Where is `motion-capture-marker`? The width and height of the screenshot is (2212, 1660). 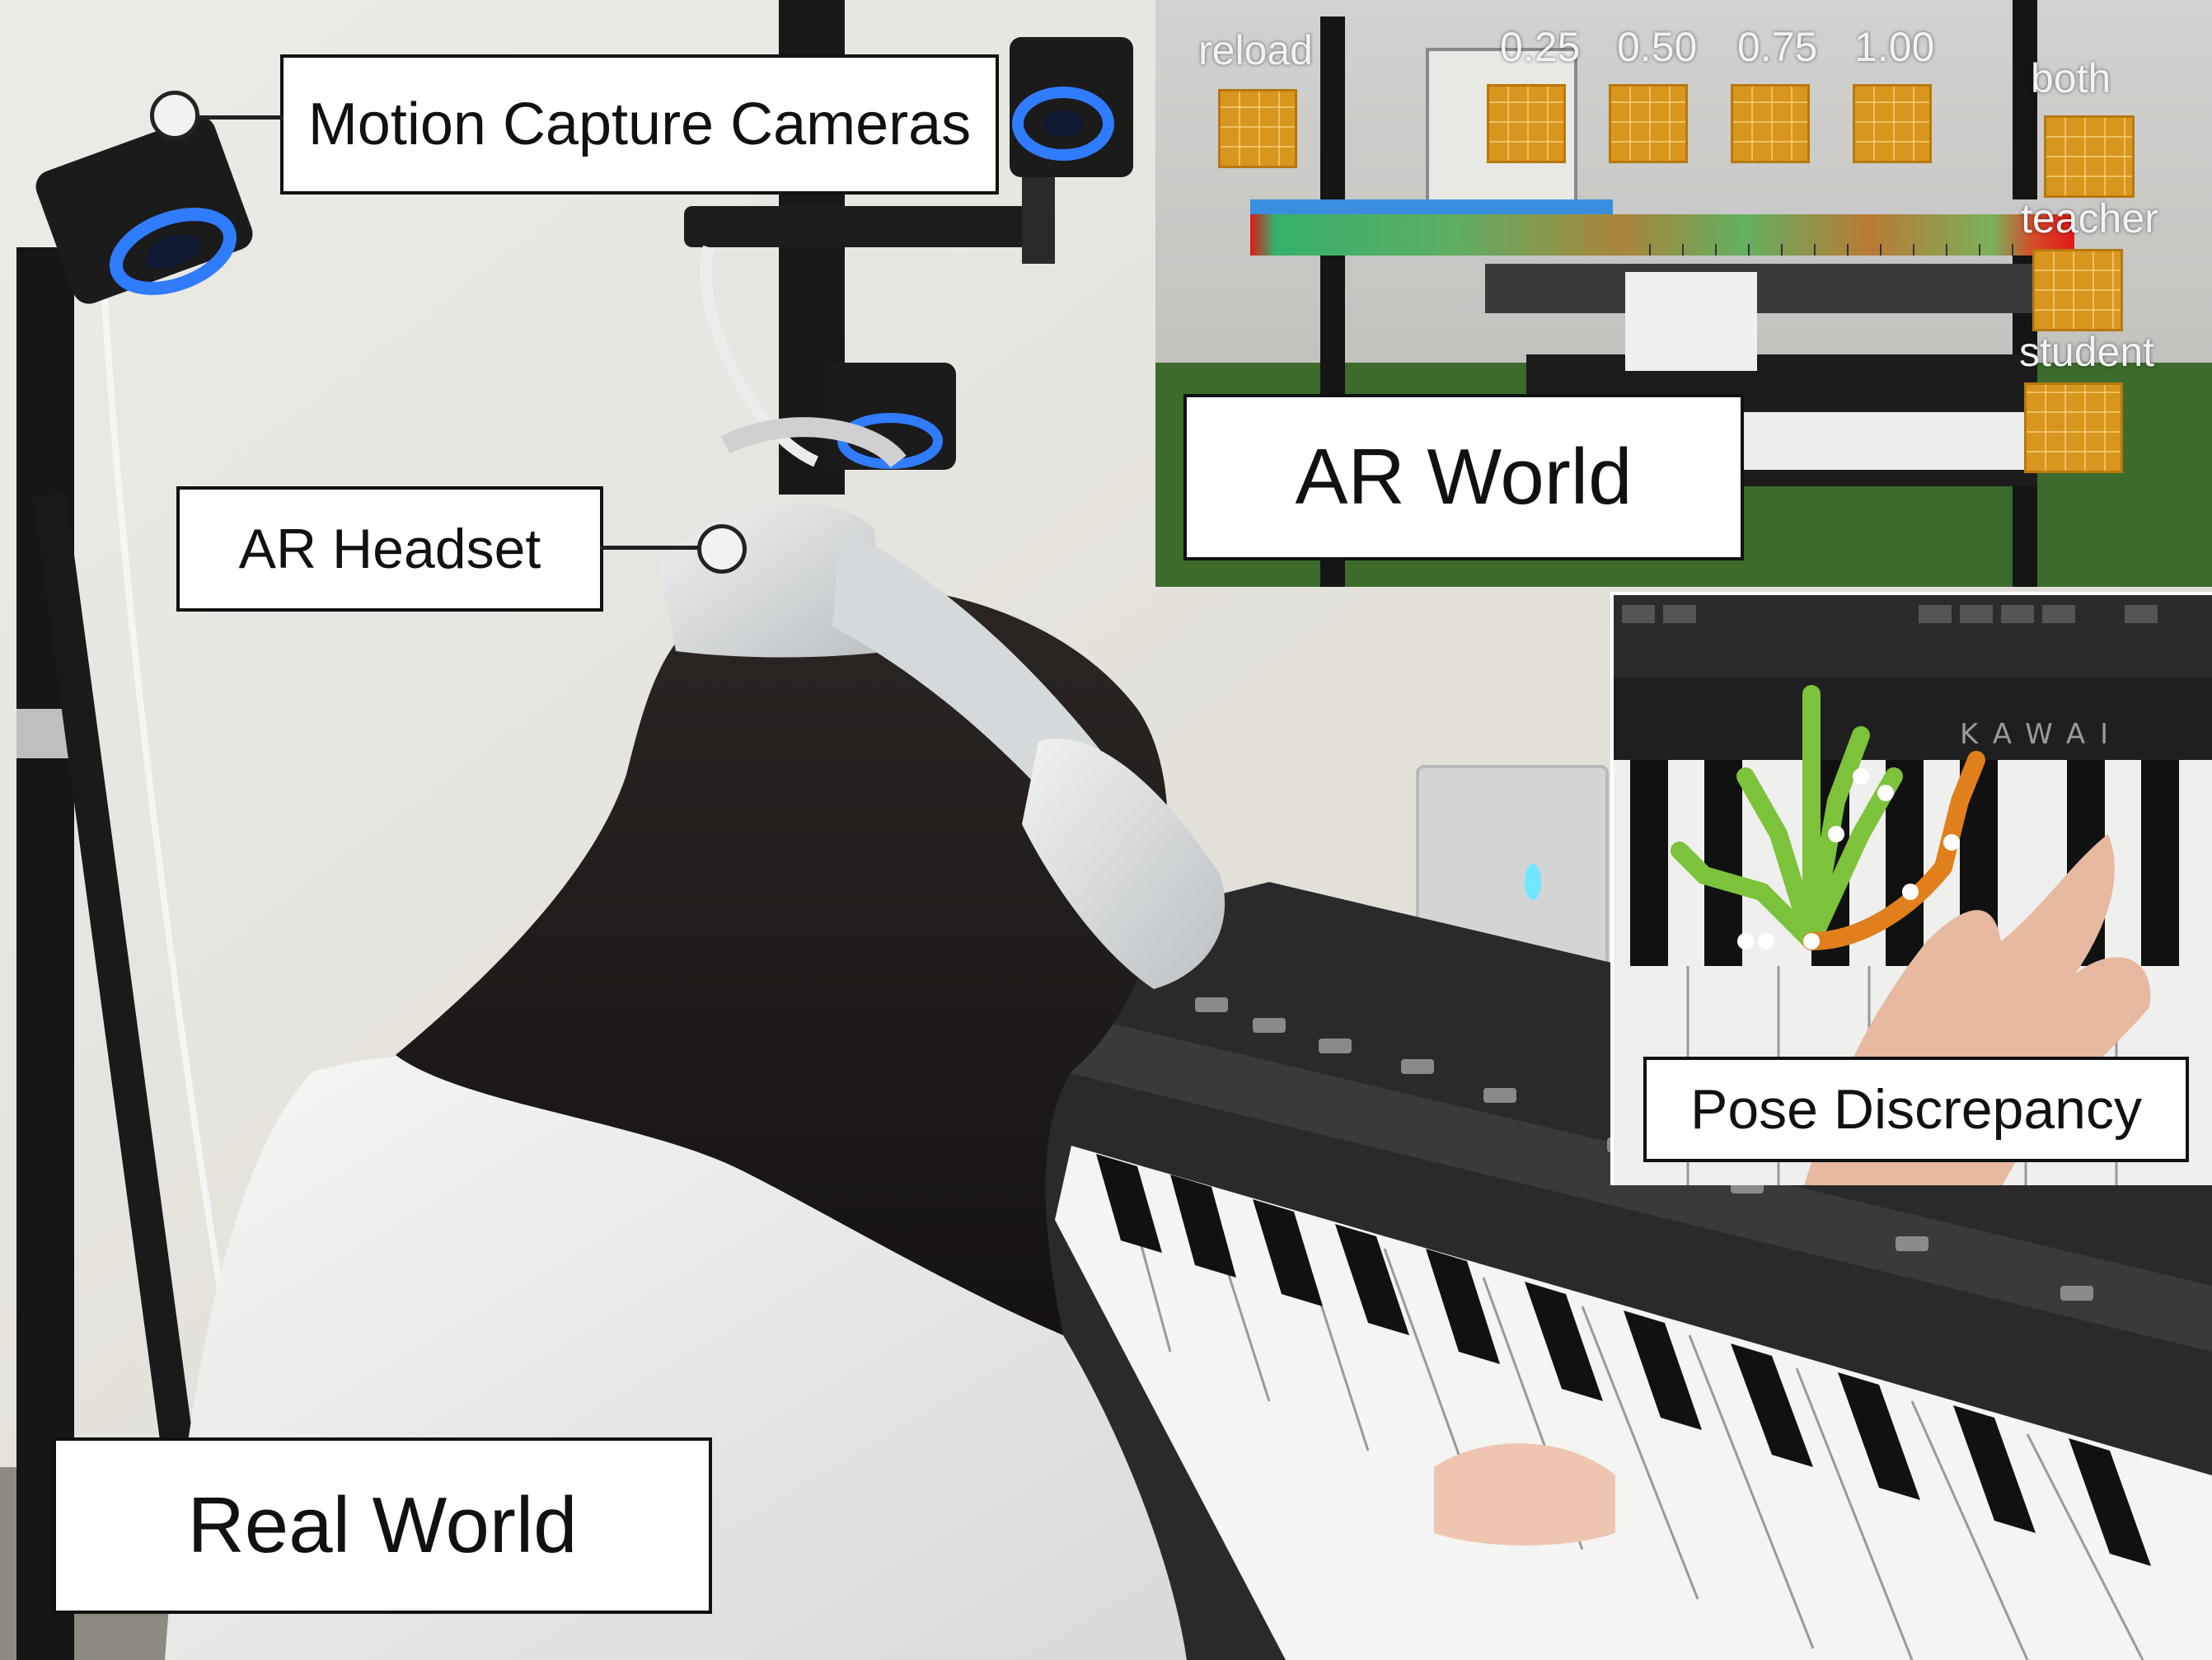 motion-capture-marker is located at coordinates (174, 116).